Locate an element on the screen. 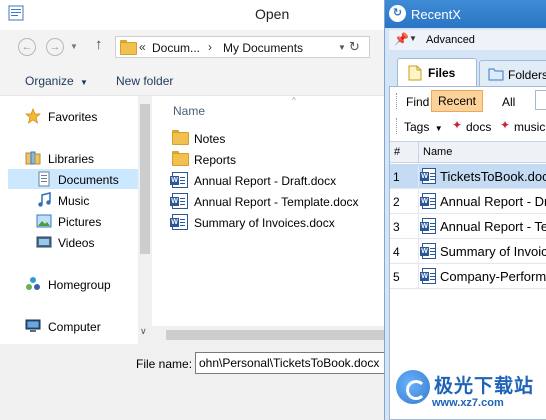  row-file-name: Company-Performa is located at coordinates (493, 276).